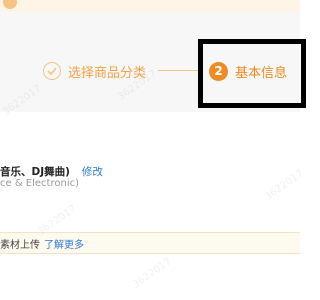 This screenshot has height=300, width=320. I want to click on notice-bar: 素材上传 了解更多, so click(150, 243).